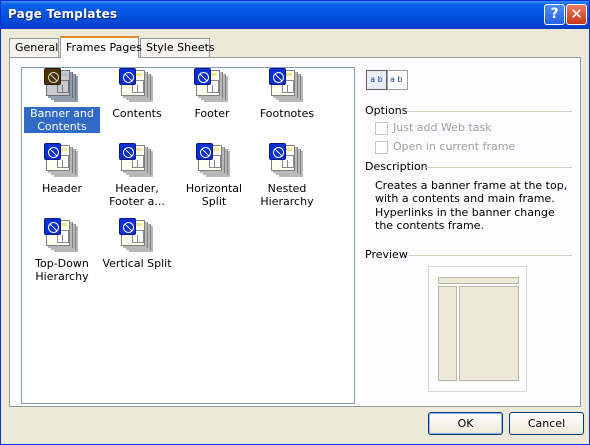 This screenshot has height=445, width=590. Describe the element at coordinates (137, 113) in the screenshot. I see `template-label: Contents` at that location.